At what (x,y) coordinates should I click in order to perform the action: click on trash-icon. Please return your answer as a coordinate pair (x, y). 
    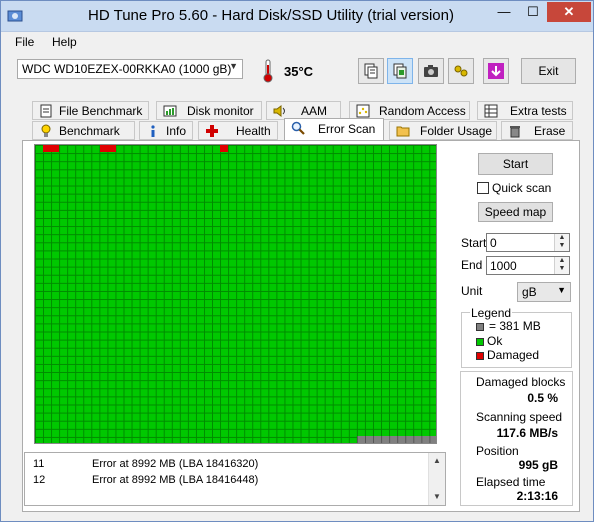
    Looking at the image, I should click on (515, 132).